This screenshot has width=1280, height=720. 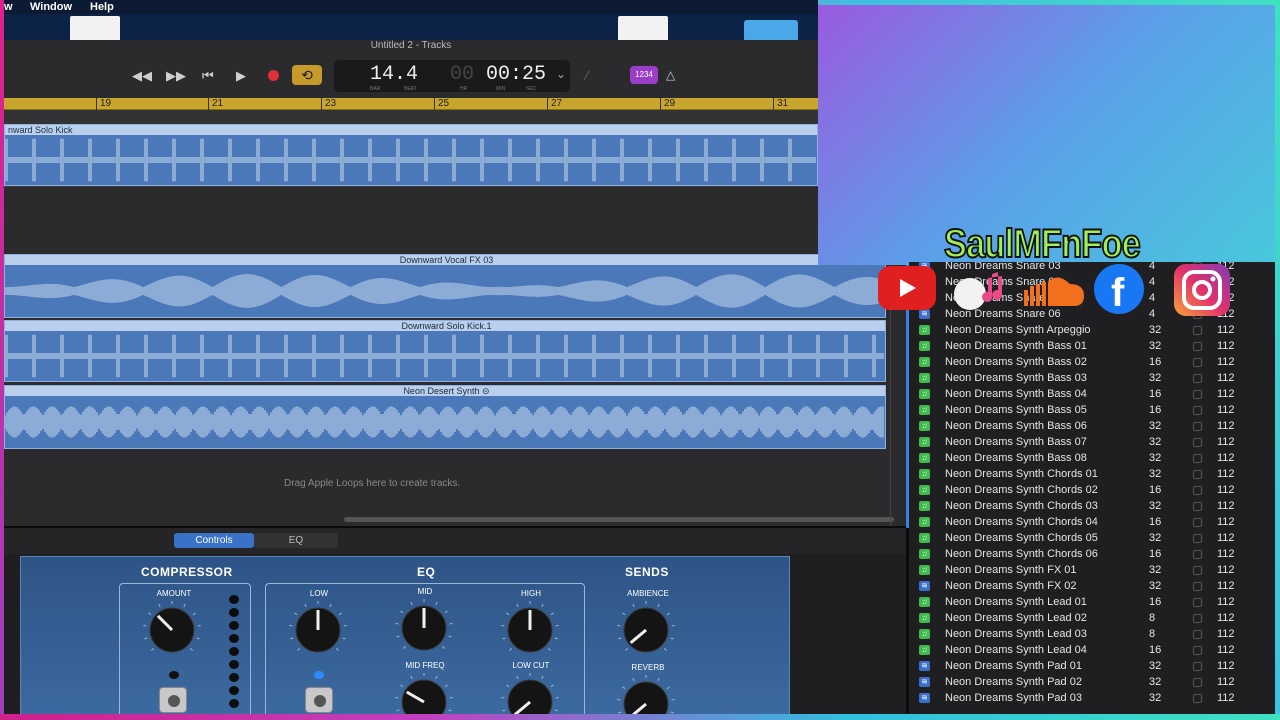 I want to click on loop-row: ≋ Neon Dreams Synth Pad 01 32 112, so click(x=1092, y=666).